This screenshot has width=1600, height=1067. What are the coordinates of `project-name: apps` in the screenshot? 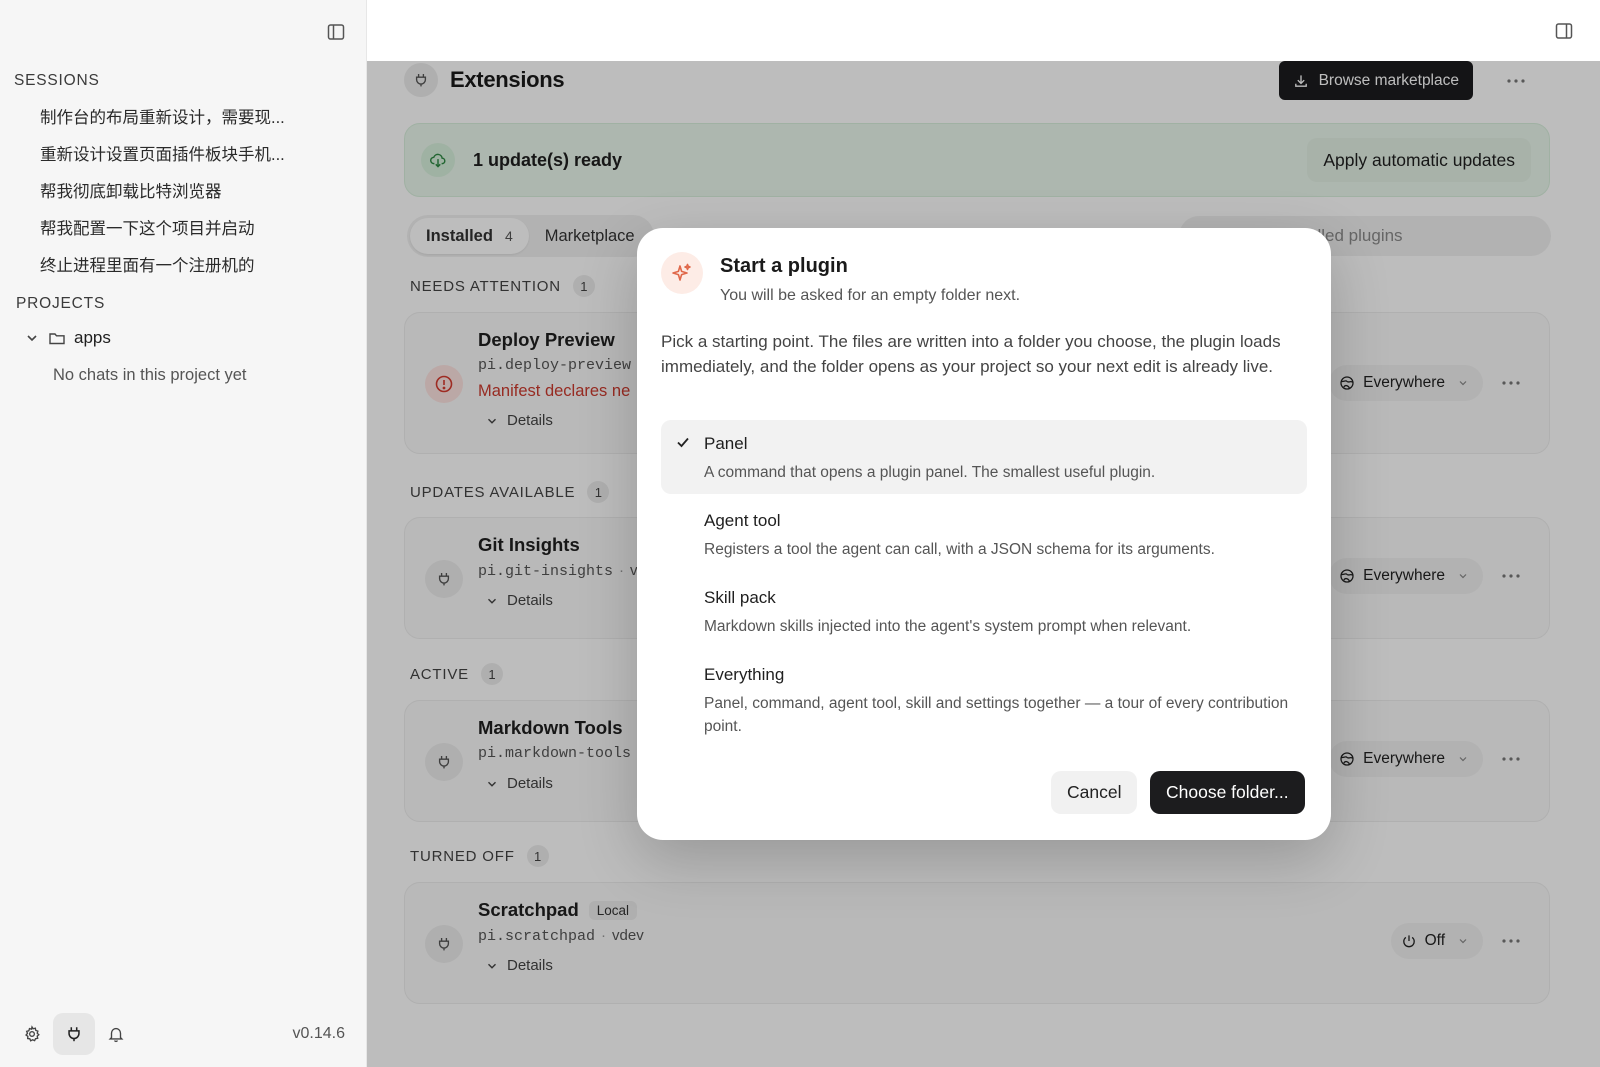 It's located at (92, 337).